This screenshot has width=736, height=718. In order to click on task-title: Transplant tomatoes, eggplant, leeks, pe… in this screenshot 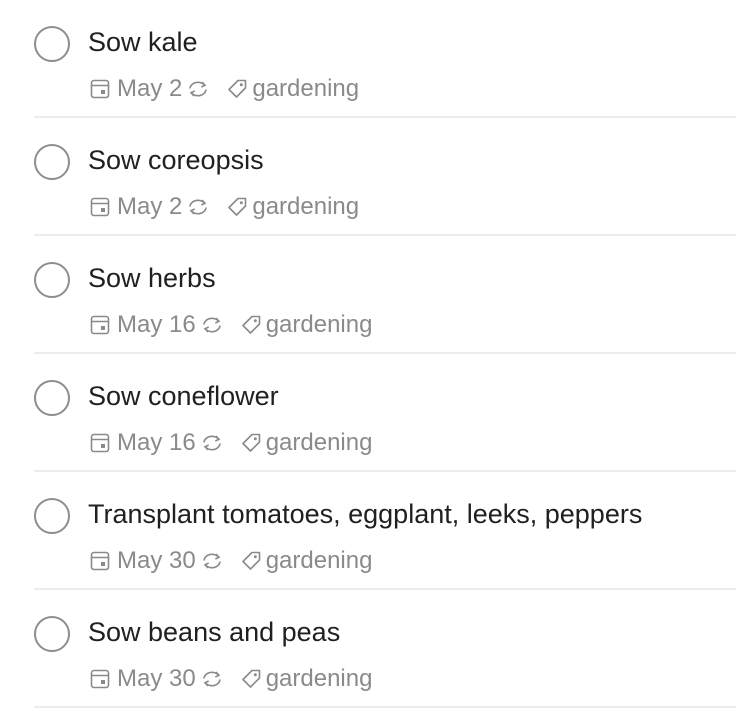, I will do `click(365, 514)`.